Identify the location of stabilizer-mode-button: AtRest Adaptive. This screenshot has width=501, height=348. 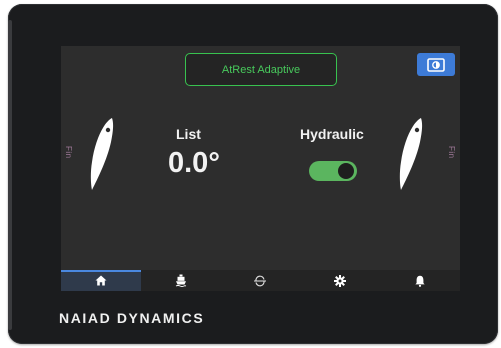
(261, 69).